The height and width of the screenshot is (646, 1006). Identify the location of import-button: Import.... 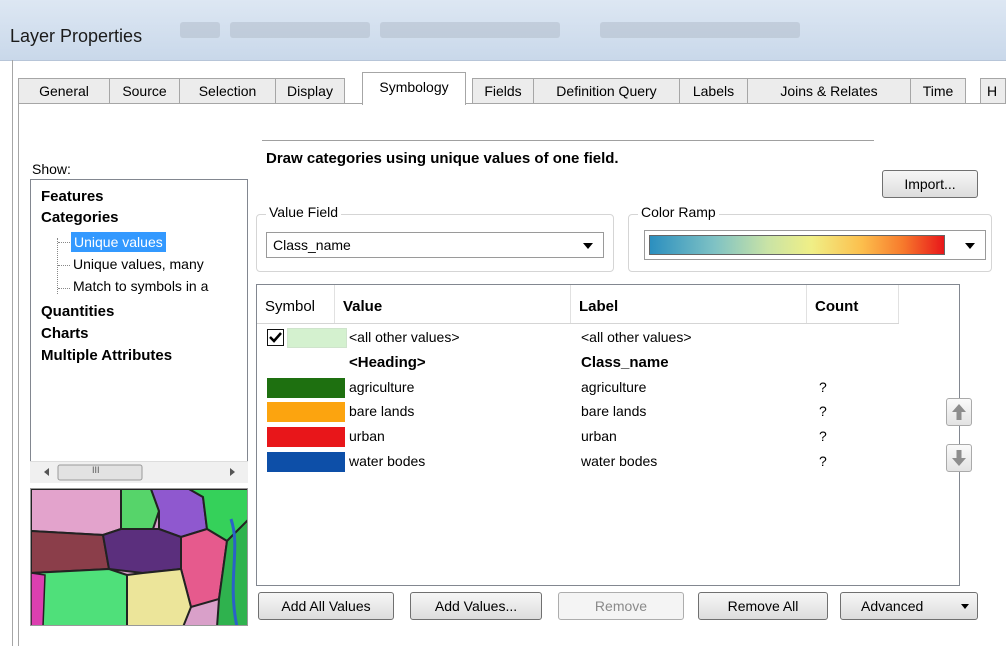
(930, 184).